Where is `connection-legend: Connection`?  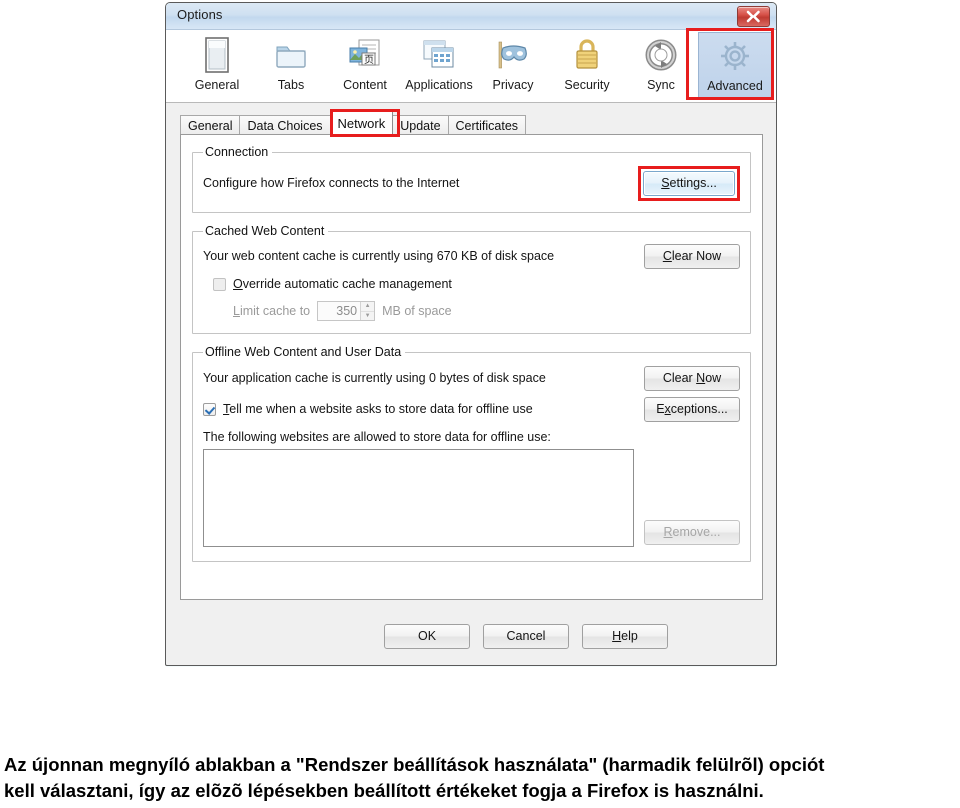 connection-legend: Connection is located at coordinates (237, 152).